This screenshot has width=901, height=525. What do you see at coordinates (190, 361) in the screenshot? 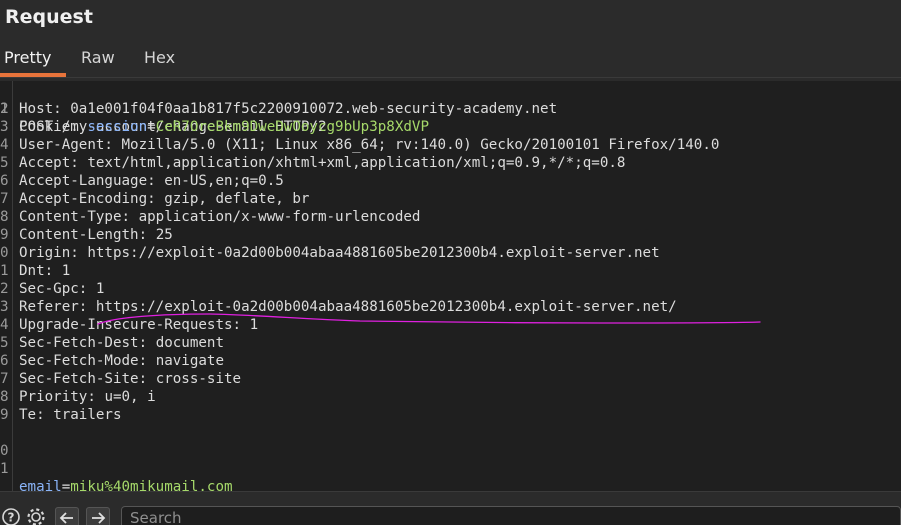
I see `header-value: navigate` at bounding box center [190, 361].